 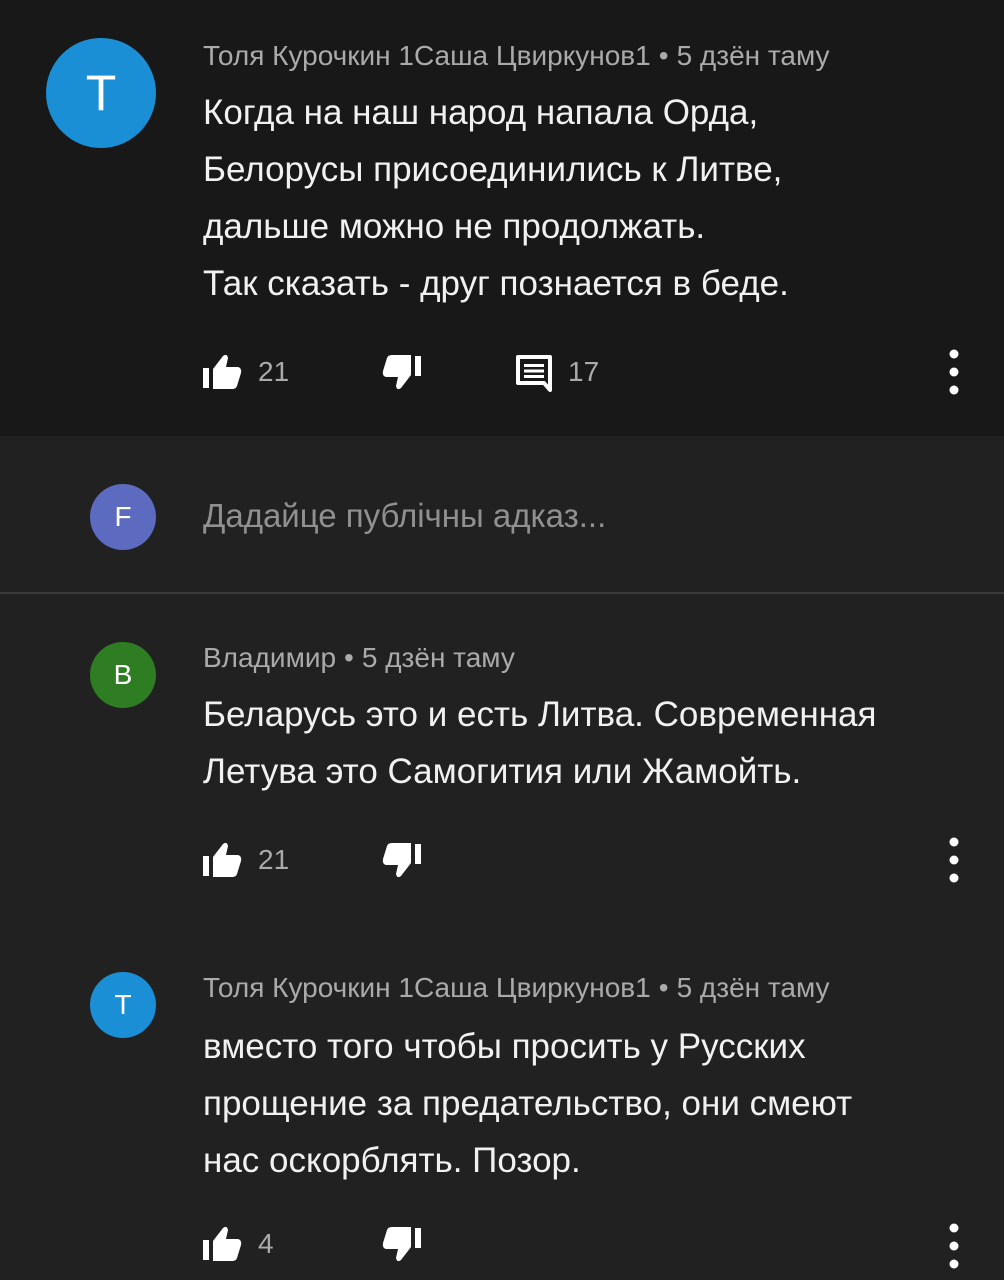 I want to click on comment-meta: Владимир • 5 дзён таму, so click(x=359, y=658).